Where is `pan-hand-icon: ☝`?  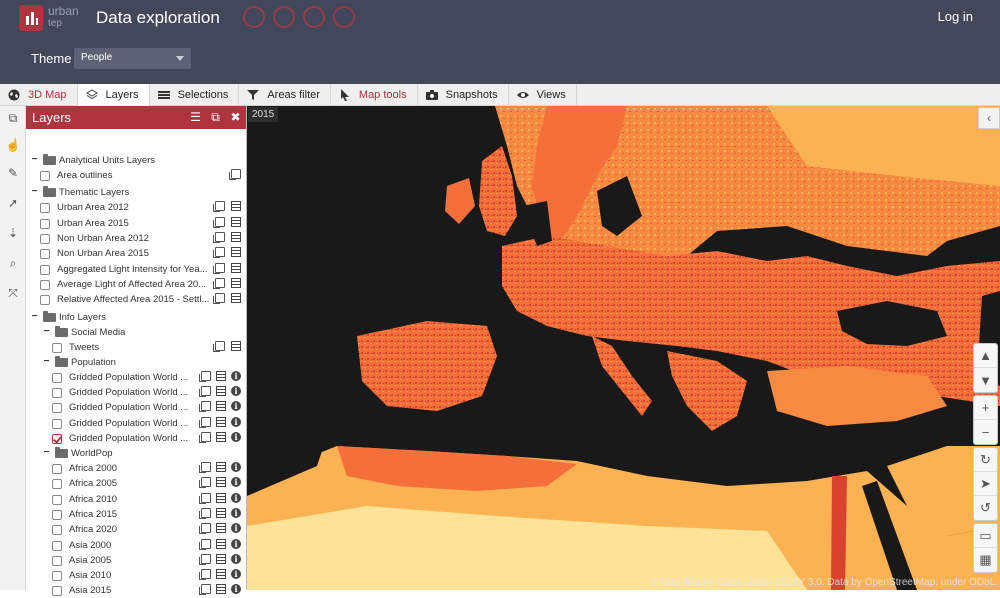 pan-hand-icon: ☝ is located at coordinates (13, 145).